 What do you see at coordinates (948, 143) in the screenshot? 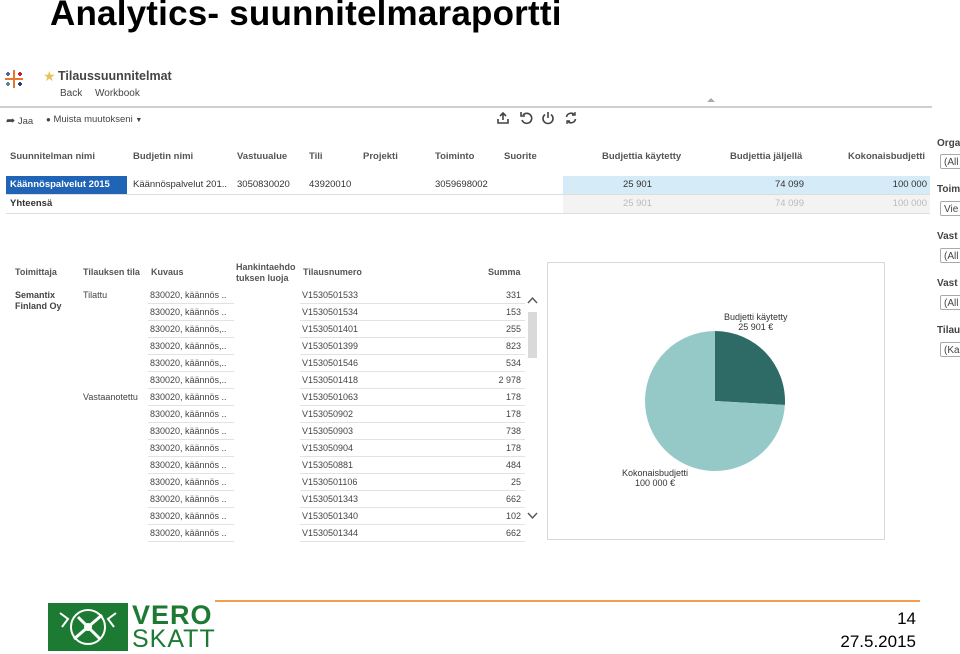
I see `filter-label: Orga` at bounding box center [948, 143].